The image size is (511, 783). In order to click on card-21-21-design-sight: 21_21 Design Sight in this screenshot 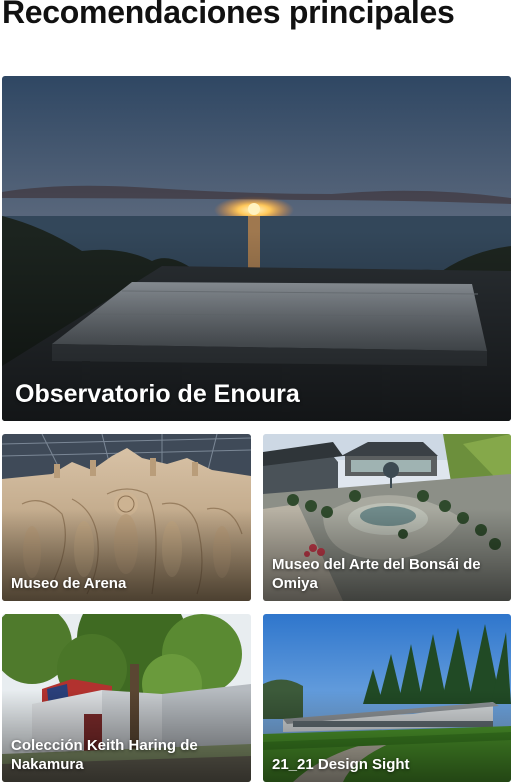, I will do `click(387, 698)`.